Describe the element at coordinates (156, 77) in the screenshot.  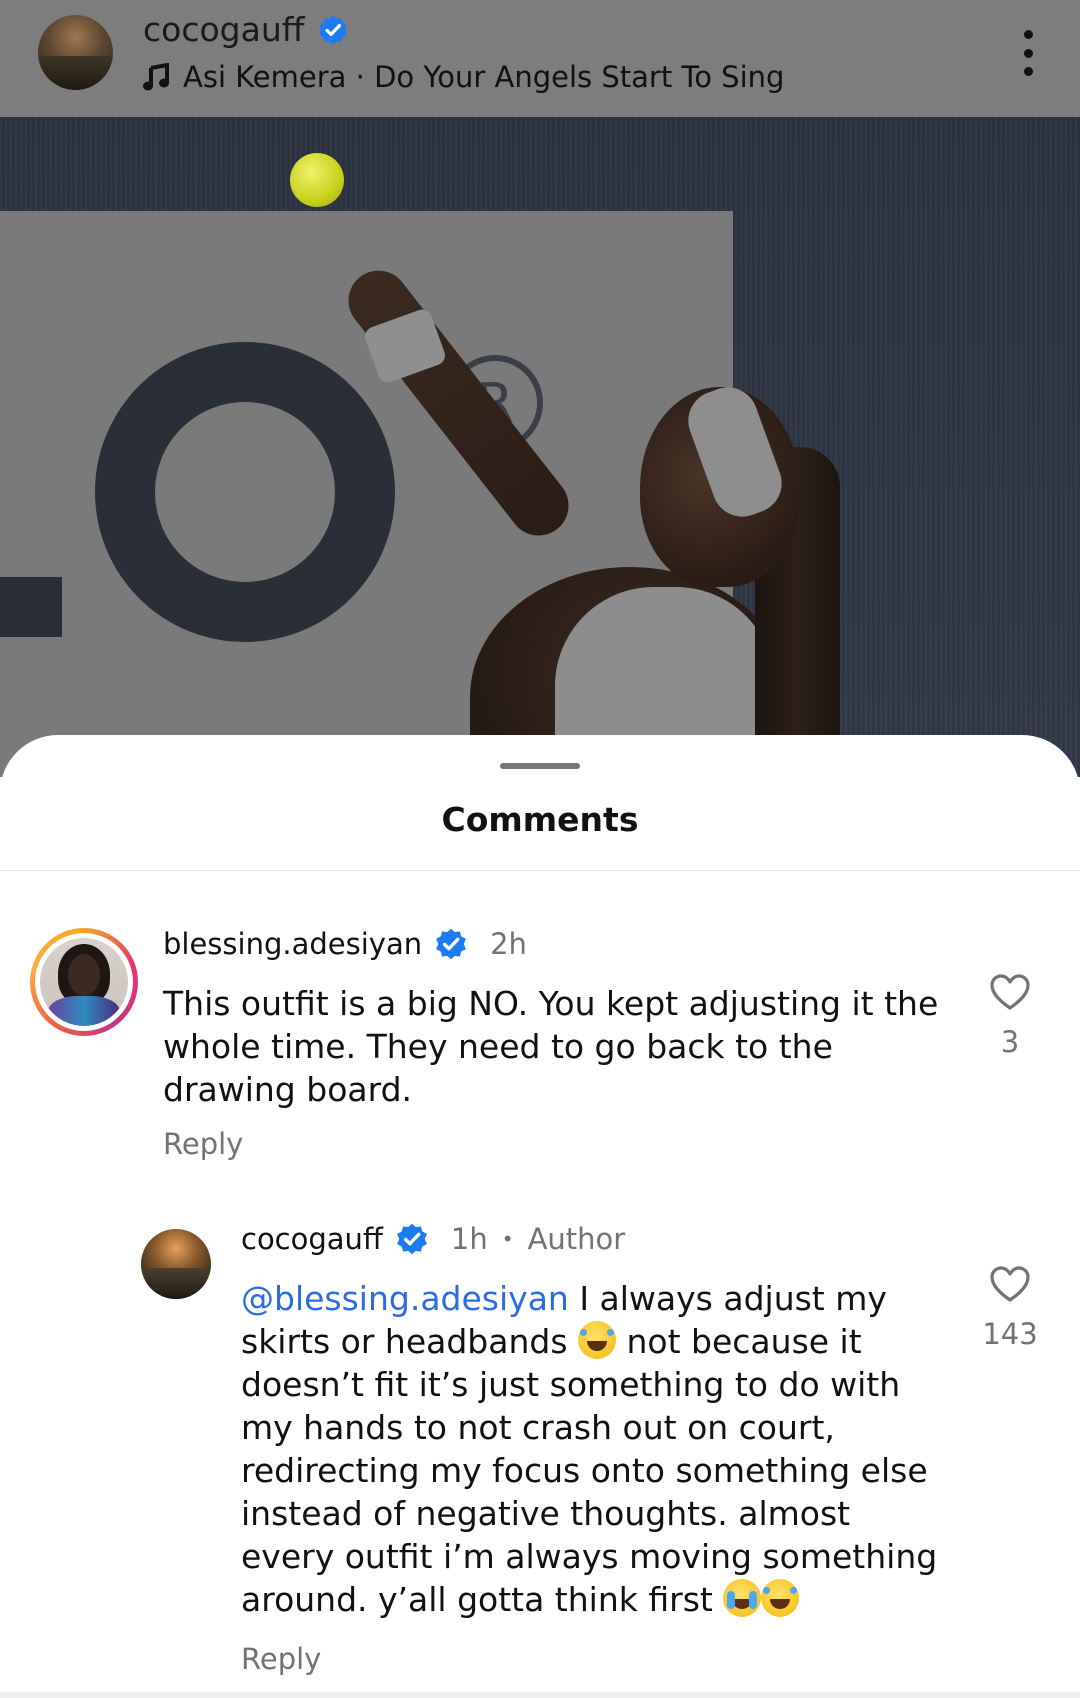
I see `music-note-icon` at that location.